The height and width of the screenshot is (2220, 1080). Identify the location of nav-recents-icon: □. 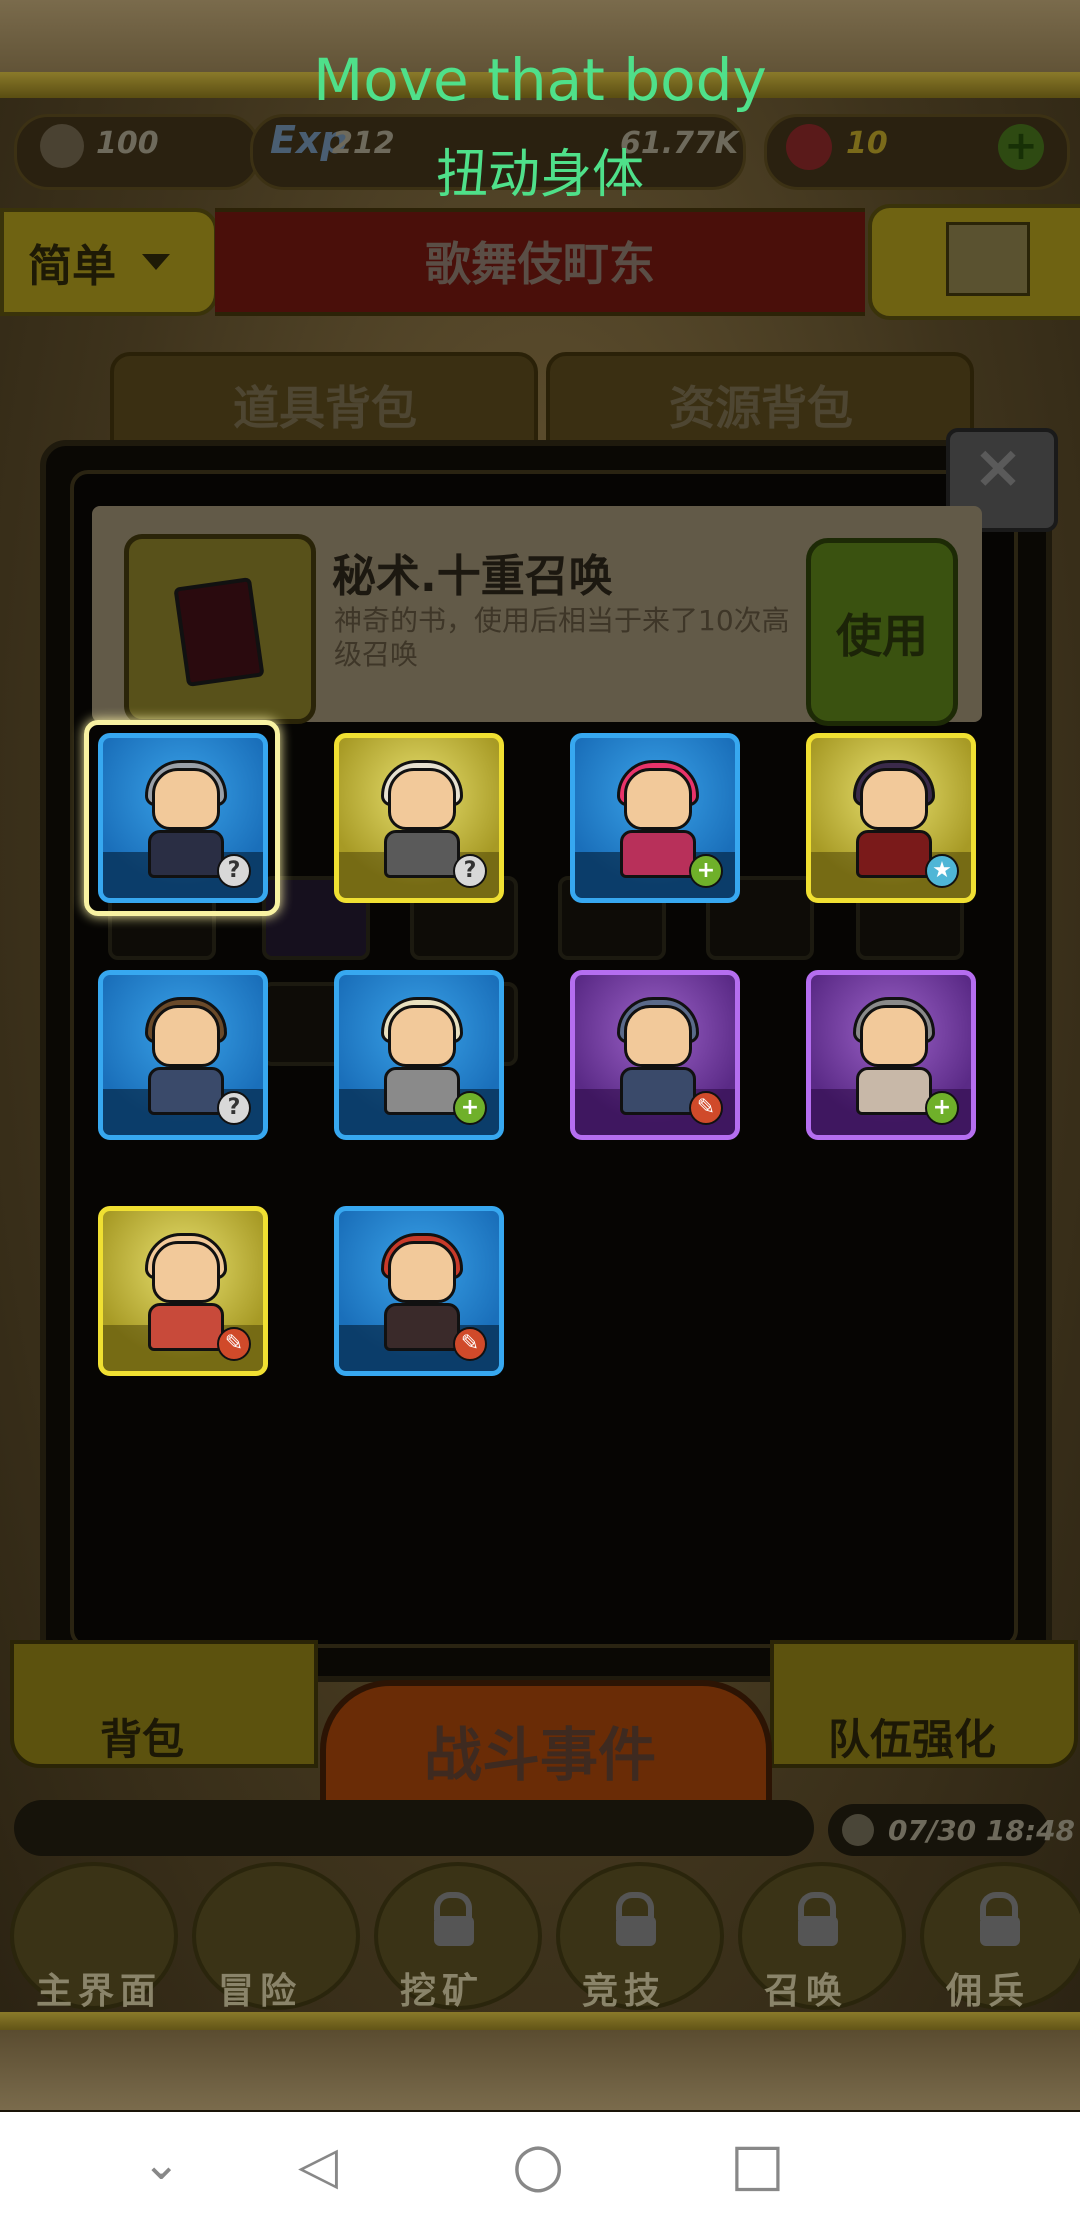
(757, 2164).